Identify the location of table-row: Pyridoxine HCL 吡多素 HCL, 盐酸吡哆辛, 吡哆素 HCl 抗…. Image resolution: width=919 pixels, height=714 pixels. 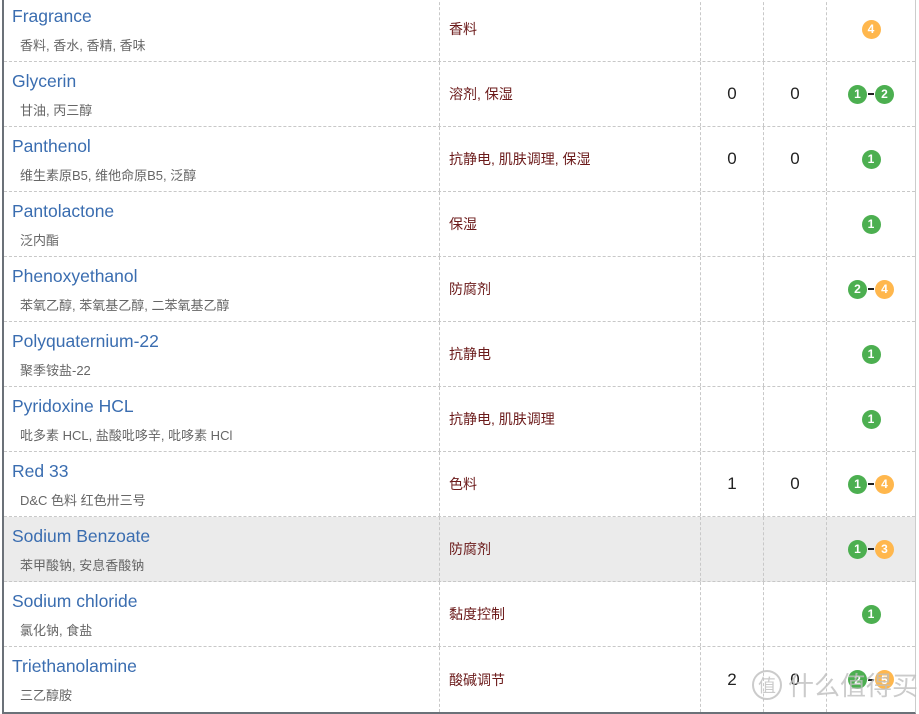
(459, 419).